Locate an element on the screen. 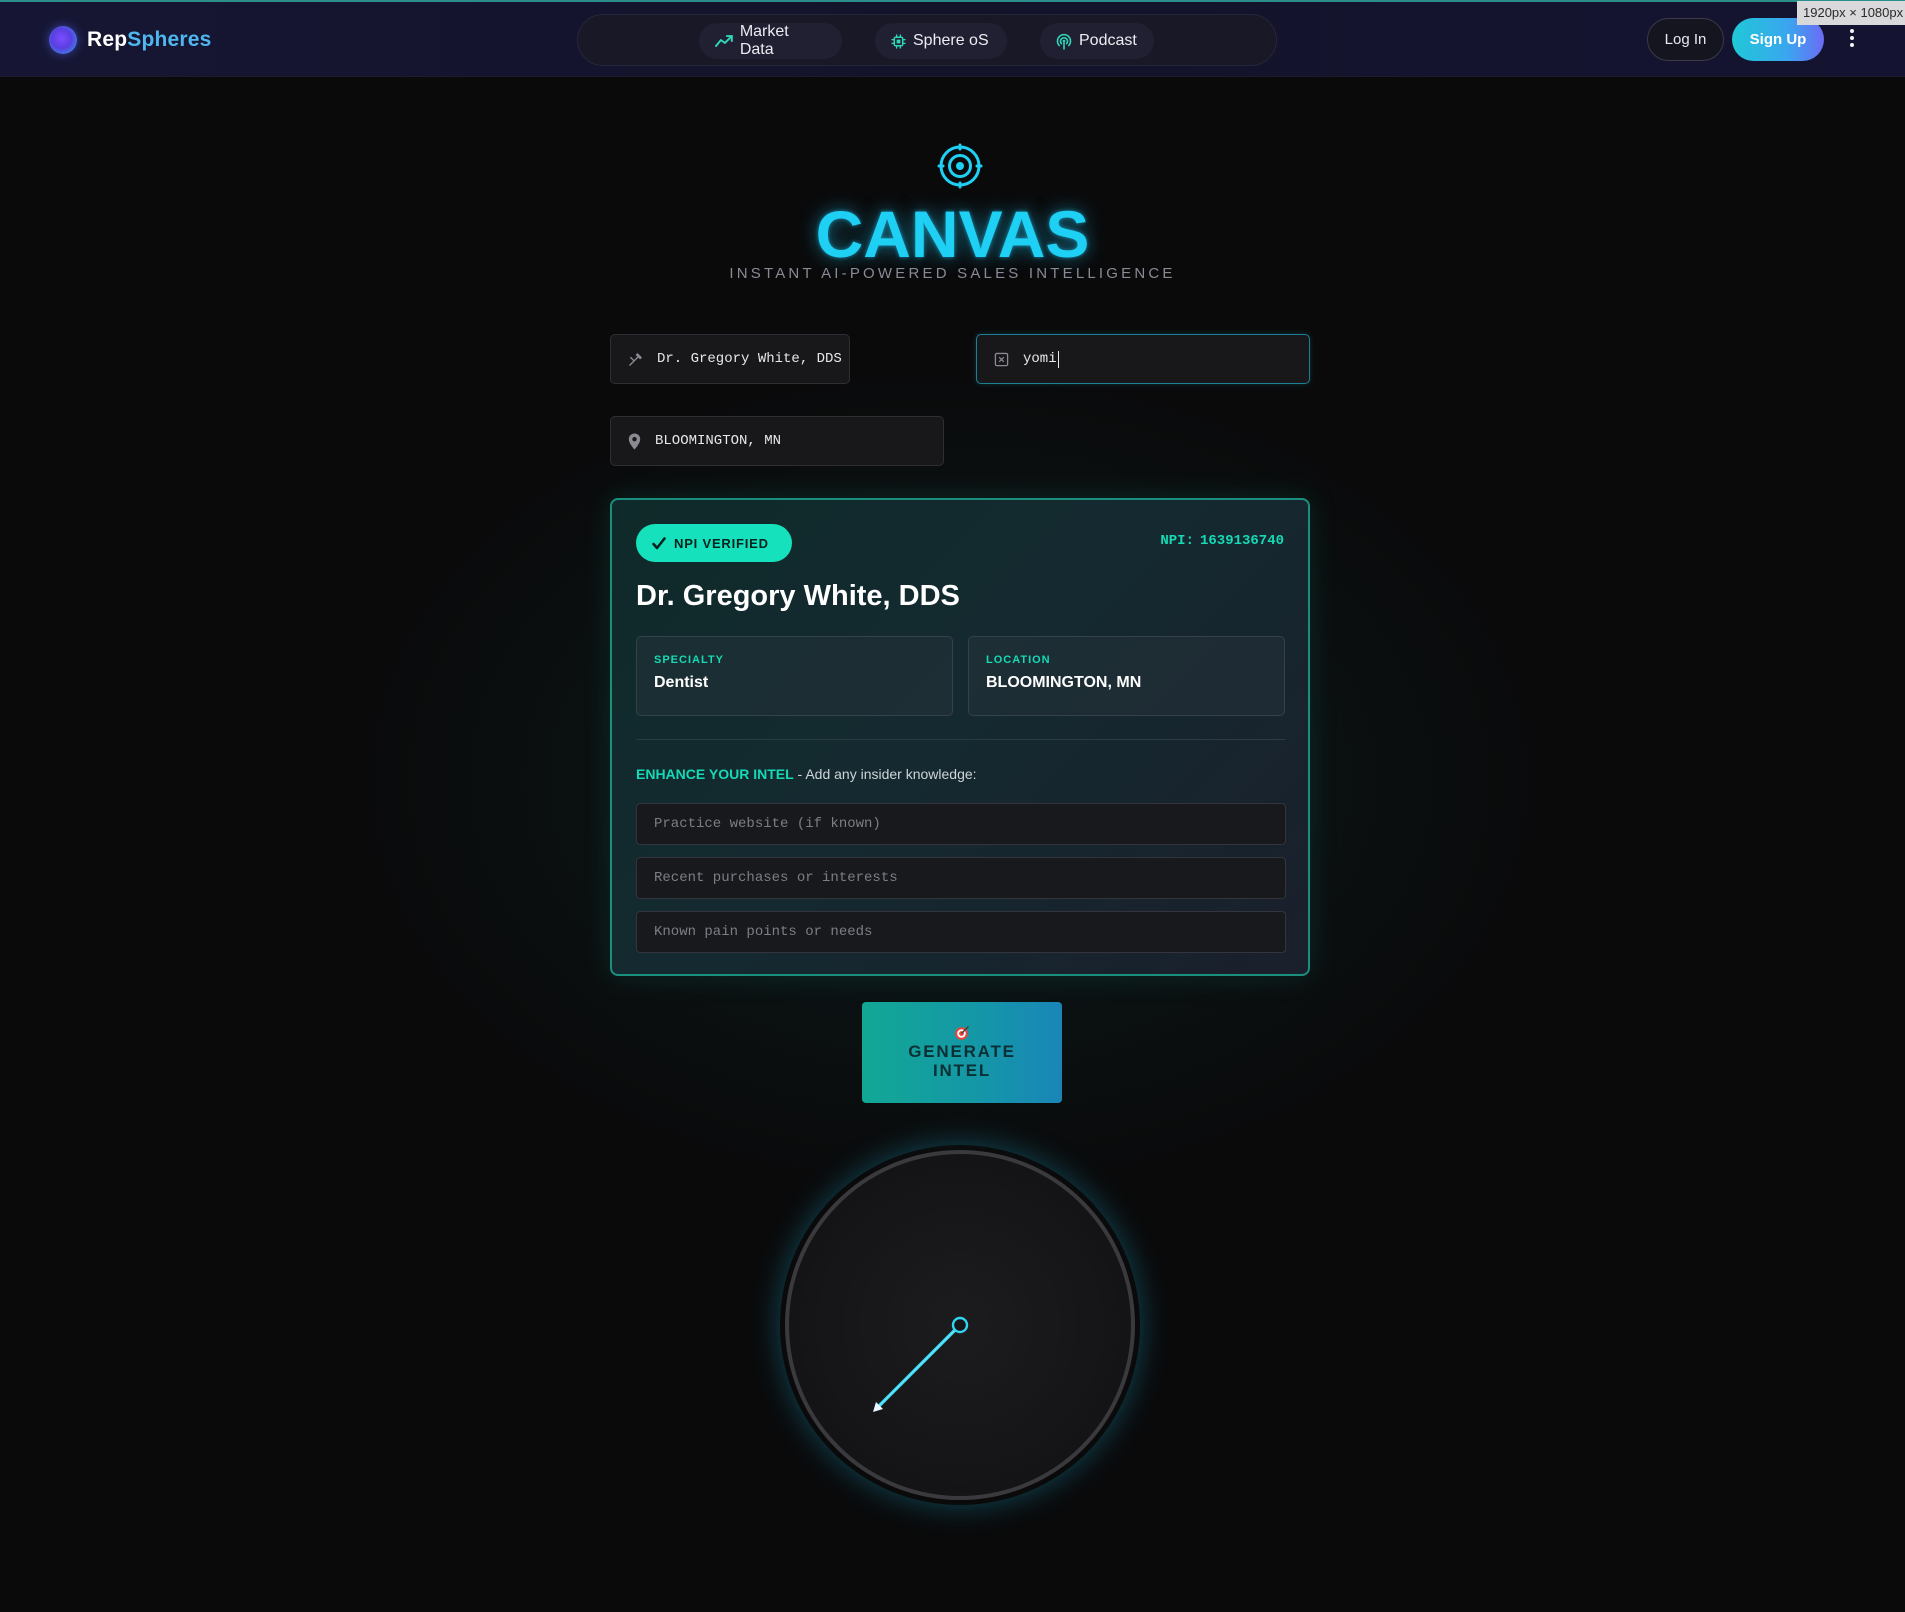 Image resolution: width=1905 pixels, height=1612 pixels. target-icon is located at coordinates (960, 166).